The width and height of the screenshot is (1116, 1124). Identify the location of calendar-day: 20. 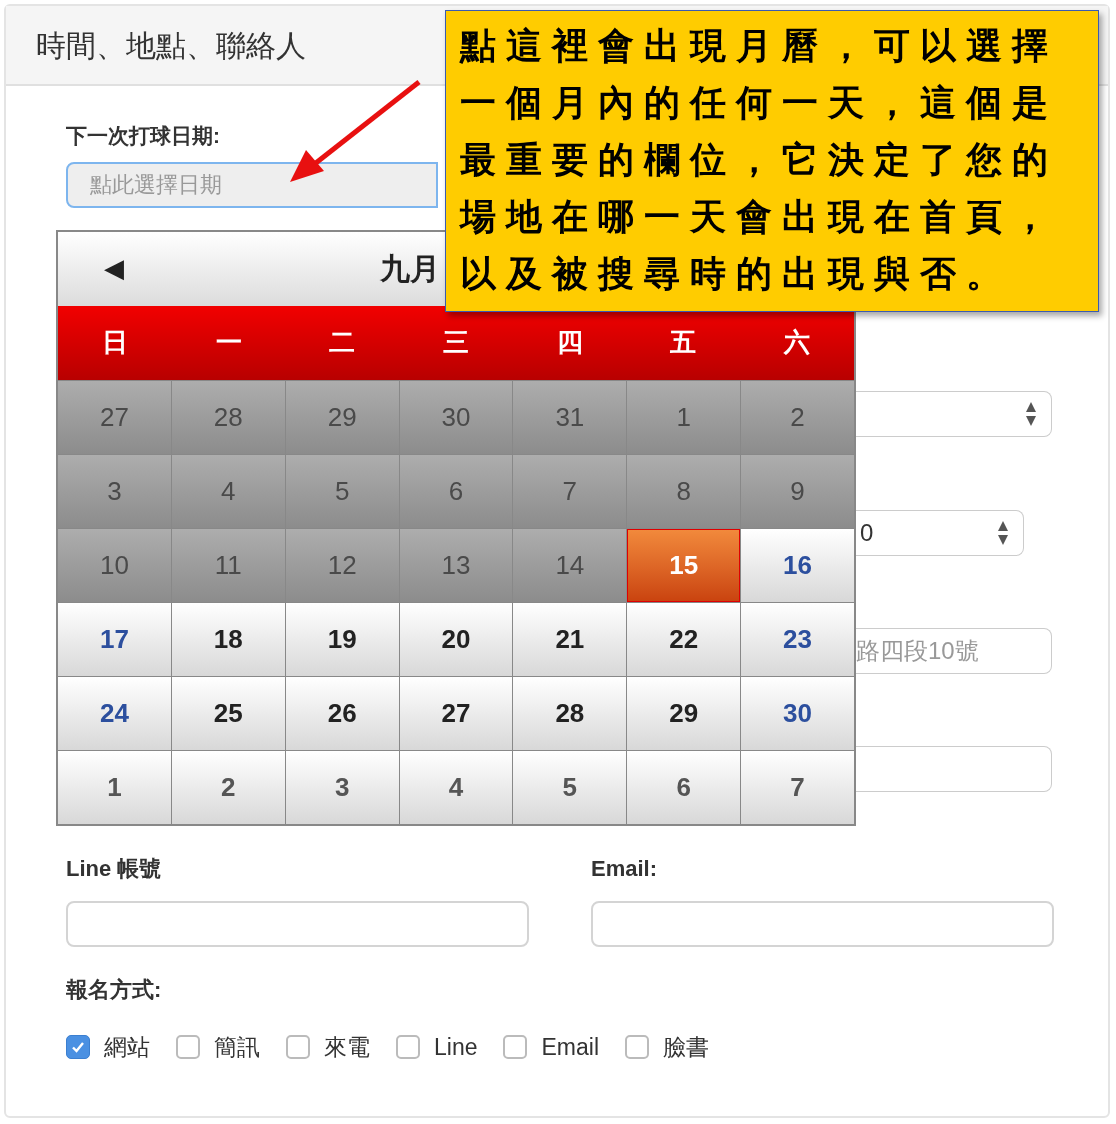
(456, 639).